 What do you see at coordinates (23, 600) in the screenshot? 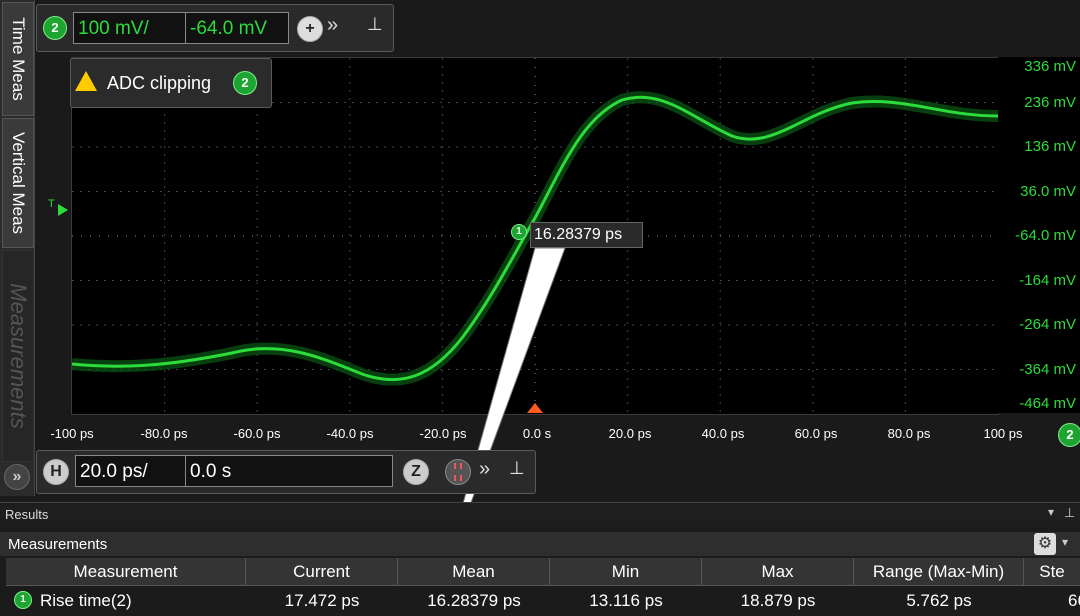
I see `row-index-badge: 1` at bounding box center [23, 600].